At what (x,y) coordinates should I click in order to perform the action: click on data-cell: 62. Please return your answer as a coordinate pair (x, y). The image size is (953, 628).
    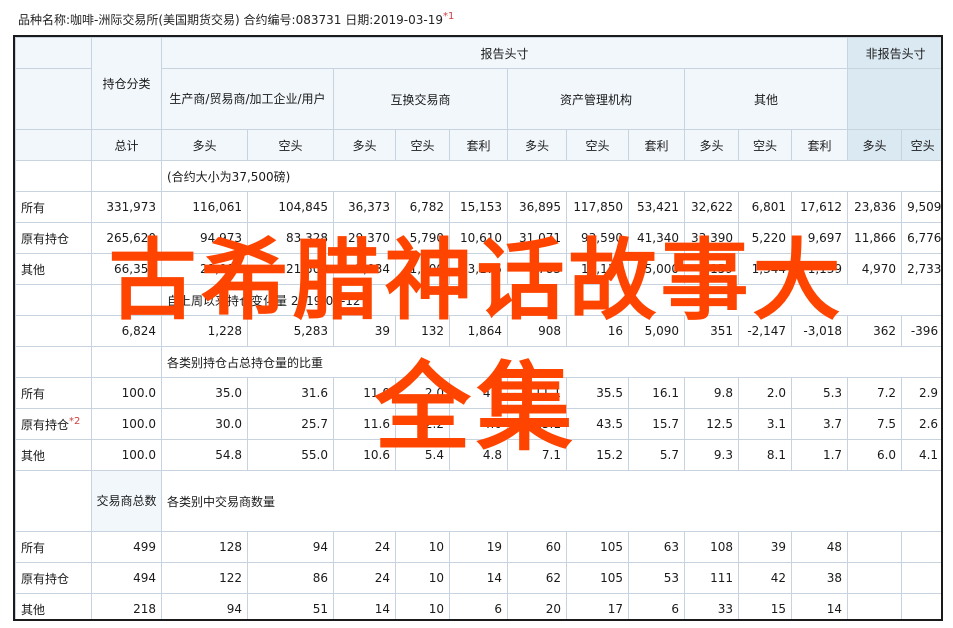
    Looking at the image, I should click on (537, 578).